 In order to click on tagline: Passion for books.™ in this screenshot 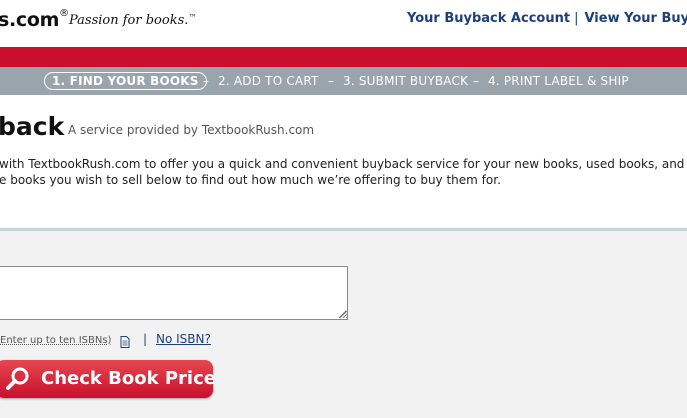, I will do `click(132, 20)`.